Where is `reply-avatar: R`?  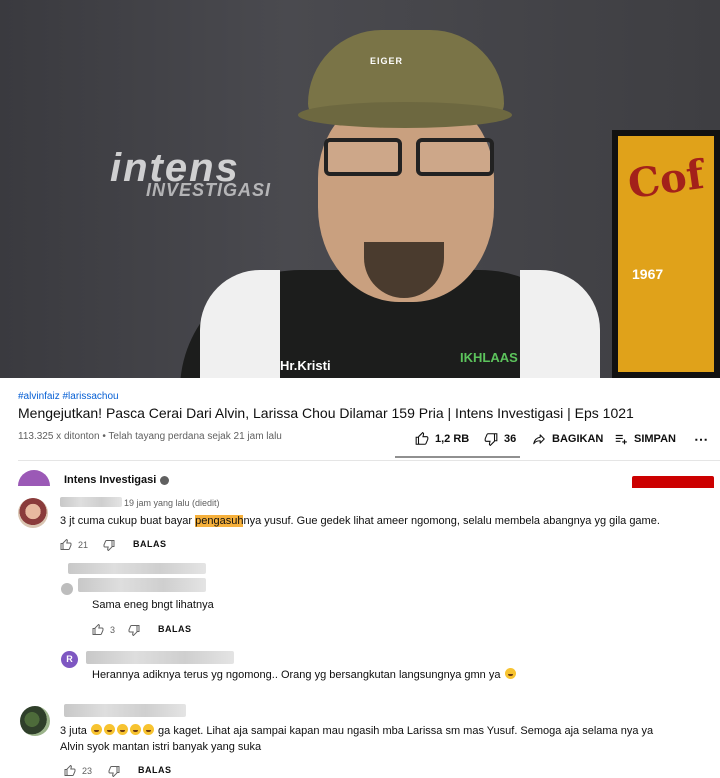
reply-avatar: R is located at coordinates (69, 659).